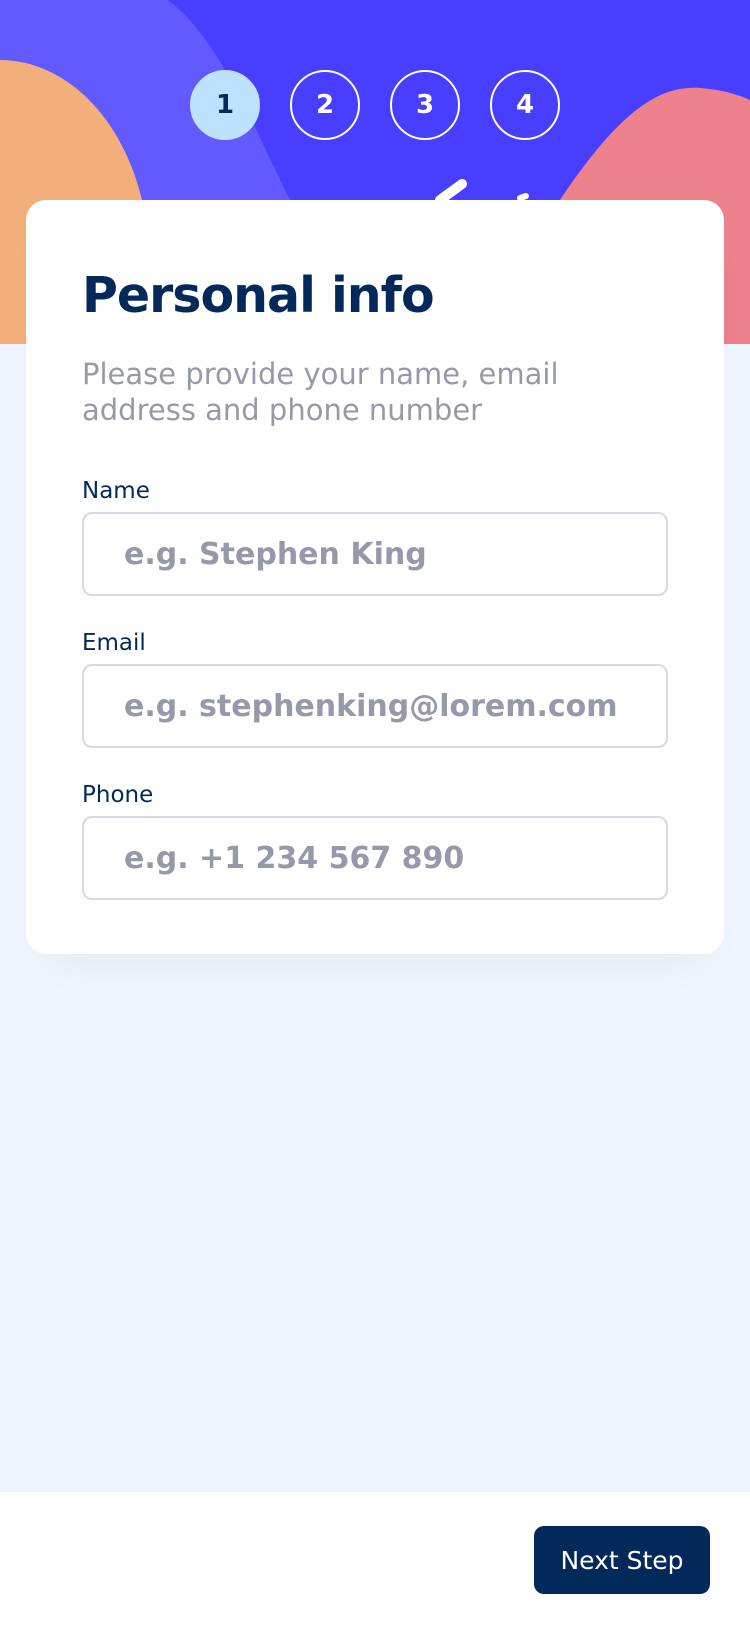  I want to click on white-stroke-shape, so click(451, 192).